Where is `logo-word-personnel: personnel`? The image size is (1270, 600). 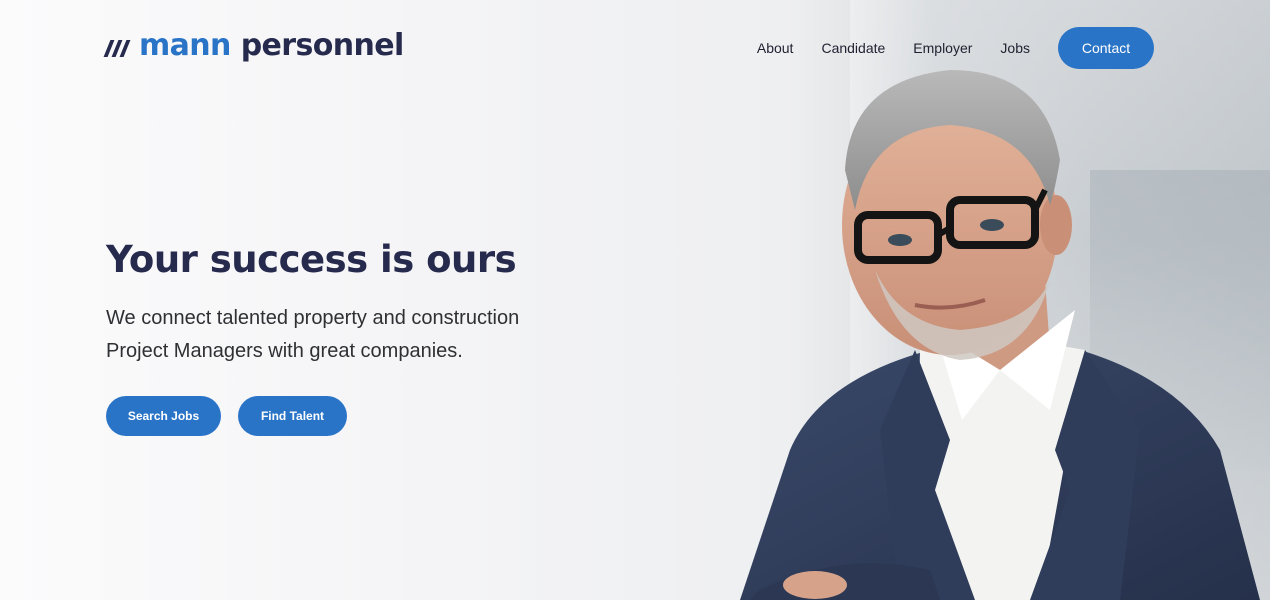
logo-word-personnel: personnel is located at coordinates (322, 45).